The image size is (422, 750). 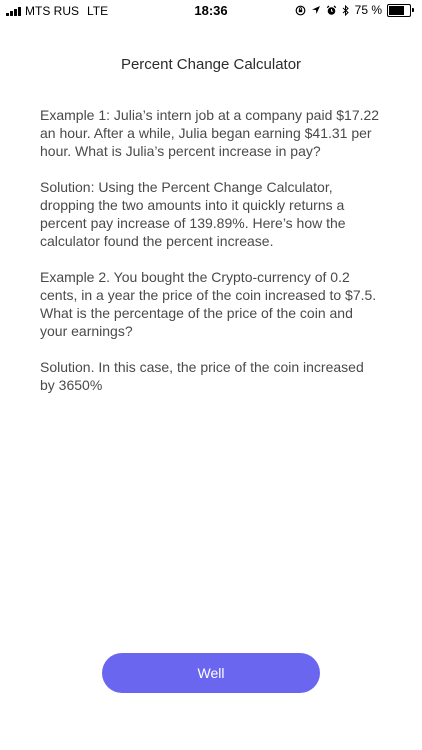 What do you see at coordinates (331, 10) in the screenshot?
I see `alarm-icon` at bounding box center [331, 10].